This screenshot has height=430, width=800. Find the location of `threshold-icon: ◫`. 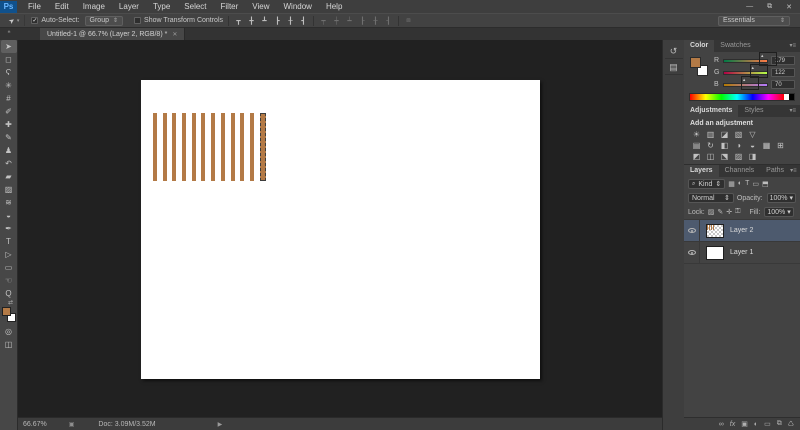

threshold-icon: ◫ is located at coordinates (710, 156).